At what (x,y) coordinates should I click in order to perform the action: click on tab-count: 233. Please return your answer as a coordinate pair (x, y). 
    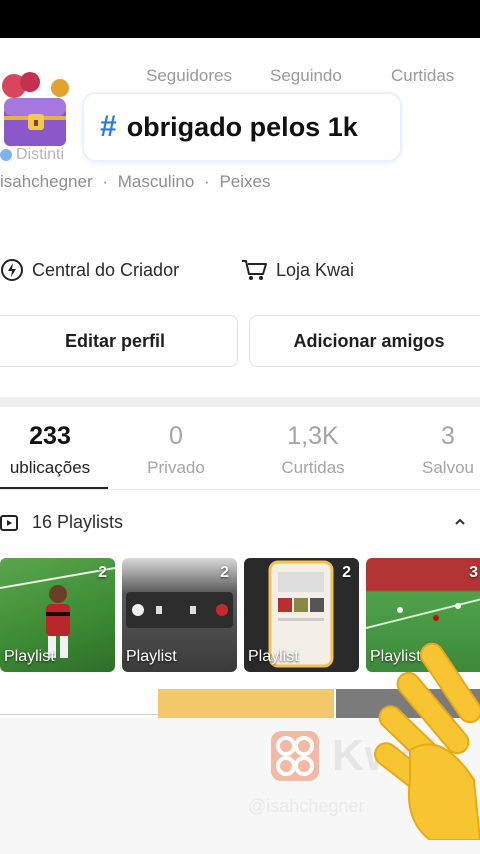
    Looking at the image, I should click on (50, 436).